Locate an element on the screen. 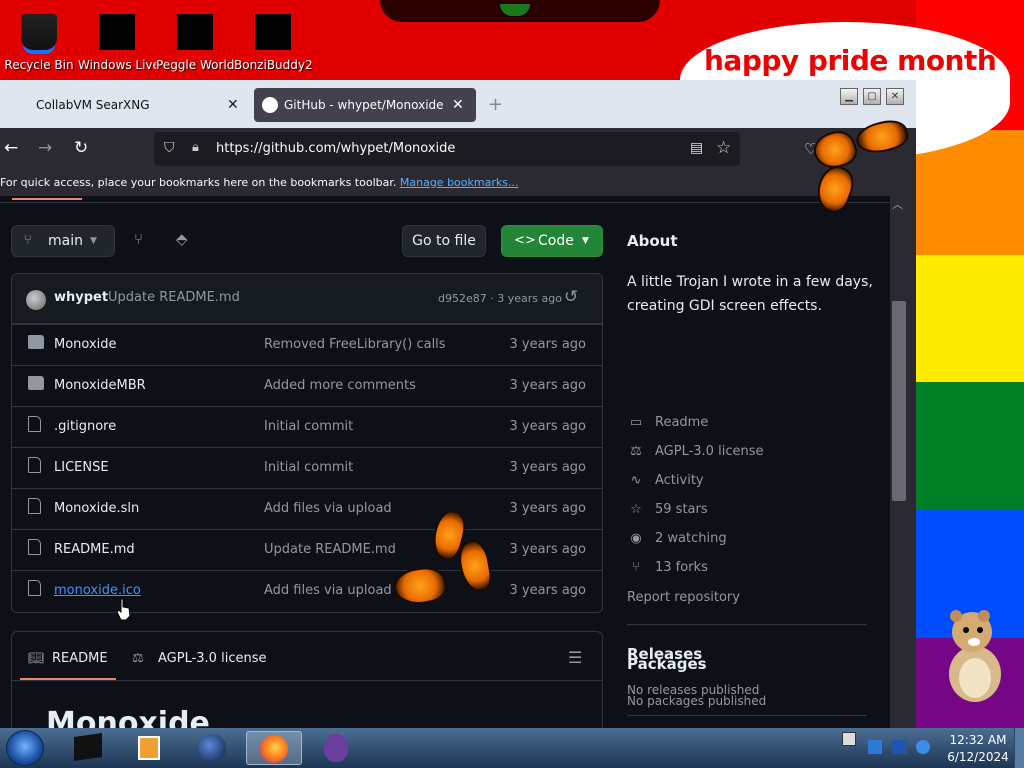 The height and width of the screenshot is (768, 1024). table-row: README.md Update README.md 3 years ago is located at coordinates (307, 549).